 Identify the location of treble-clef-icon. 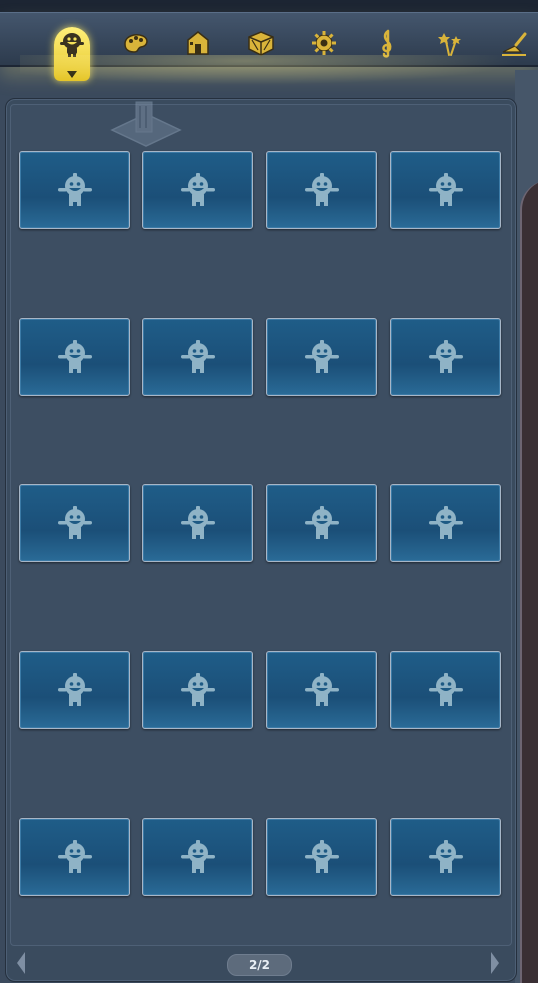
(387, 43).